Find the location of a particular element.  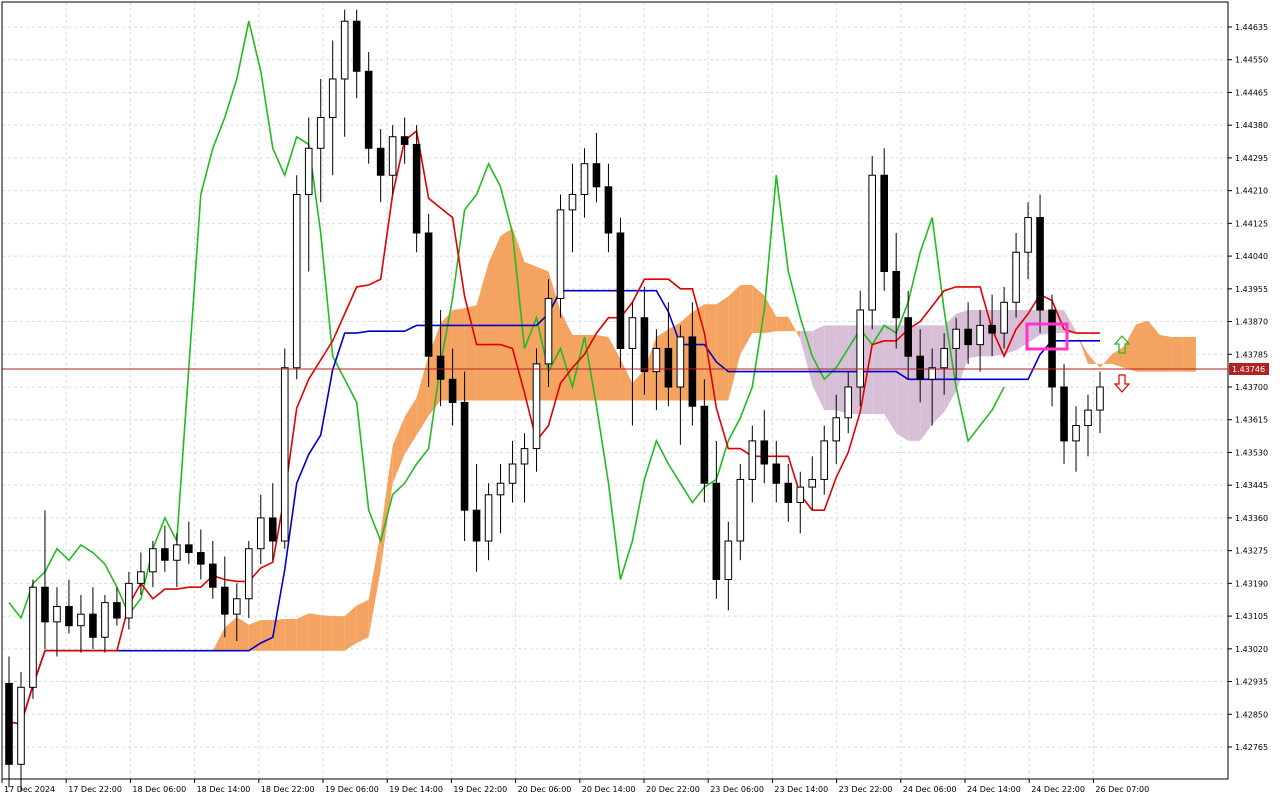

y-tick-label: 1.44295 is located at coordinates (1251, 158).